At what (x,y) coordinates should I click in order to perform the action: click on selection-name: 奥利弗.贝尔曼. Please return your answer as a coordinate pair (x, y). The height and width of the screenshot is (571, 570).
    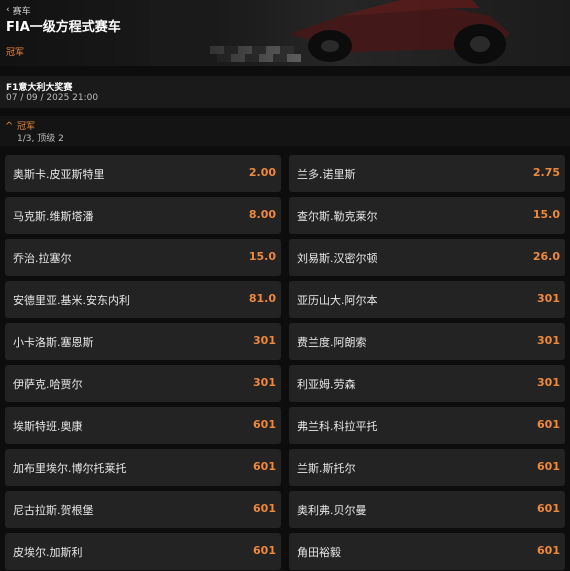
    Looking at the image, I should click on (332, 510).